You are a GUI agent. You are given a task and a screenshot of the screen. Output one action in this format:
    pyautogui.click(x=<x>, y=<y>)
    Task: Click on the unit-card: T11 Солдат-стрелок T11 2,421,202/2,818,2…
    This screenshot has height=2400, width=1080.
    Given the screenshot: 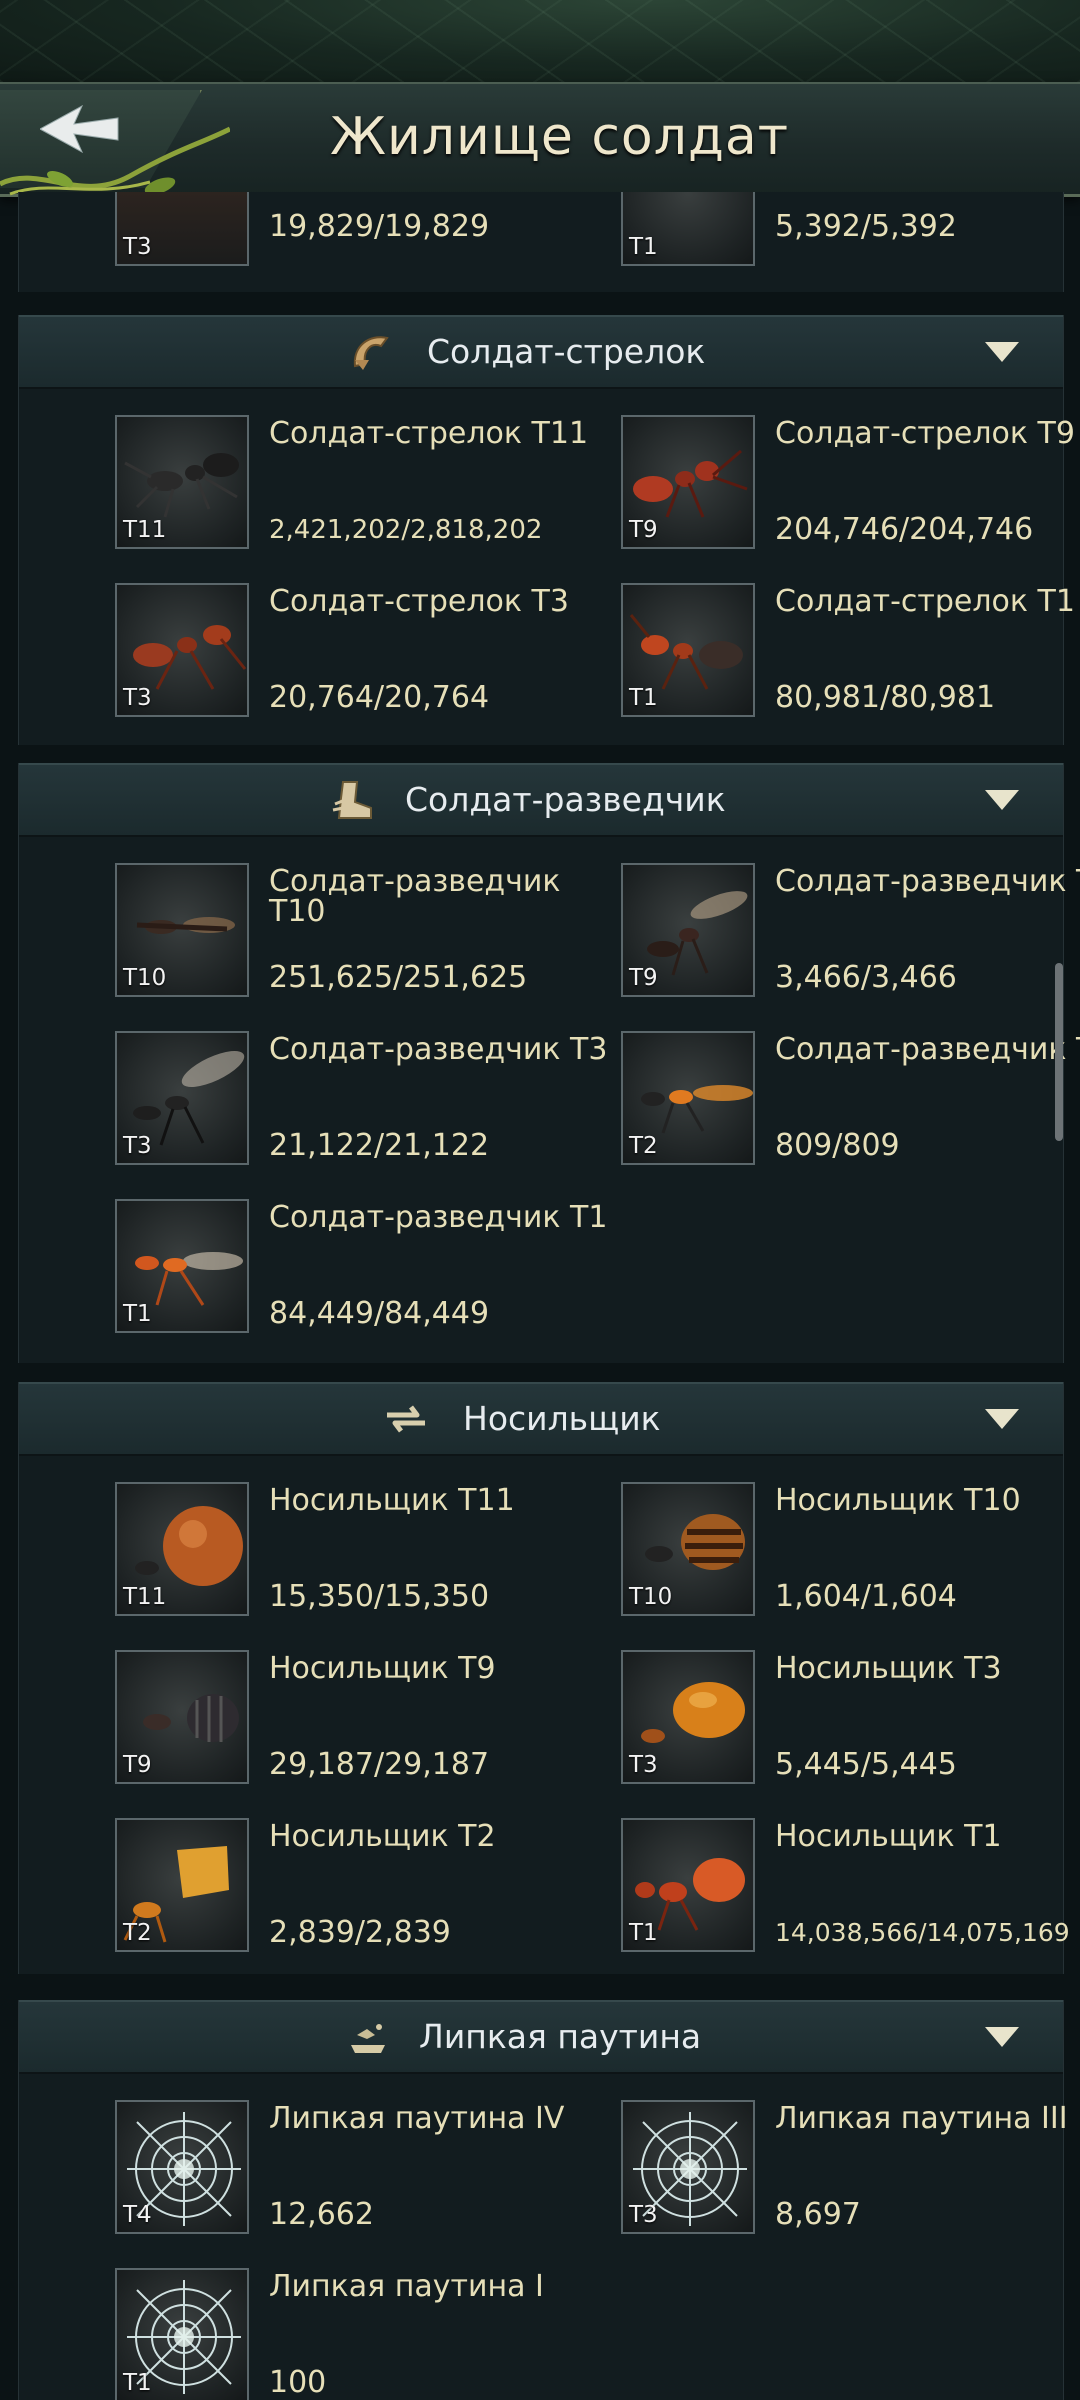 What is the action you would take?
    pyautogui.click(x=303, y=485)
    